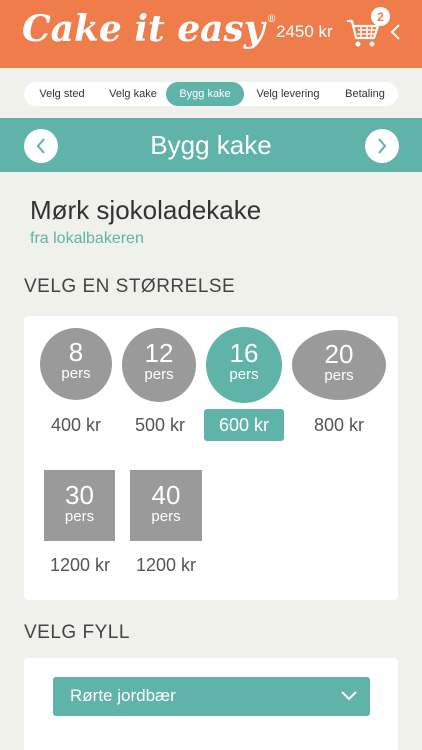 Image resolution: width=422 pixels, height=750 pixels. Describe the element at coordinates (160, 425) in the screenshot. I see `size-price-12: 500 kr` at that location.